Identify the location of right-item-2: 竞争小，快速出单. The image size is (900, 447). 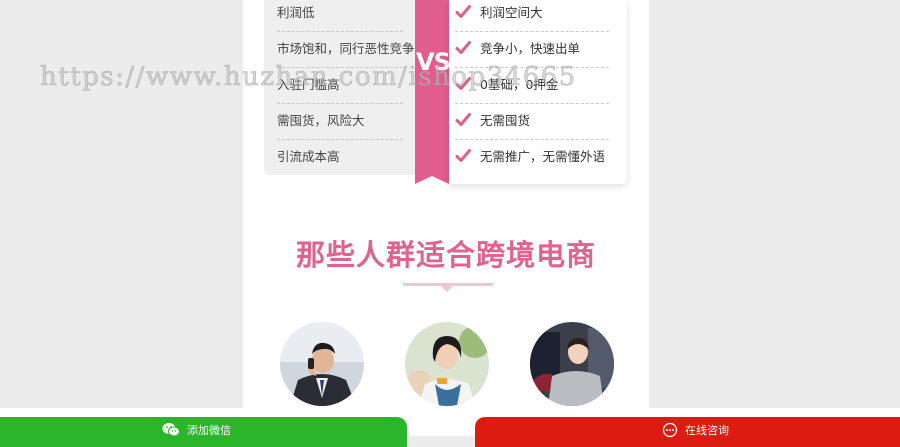
(532, 49).